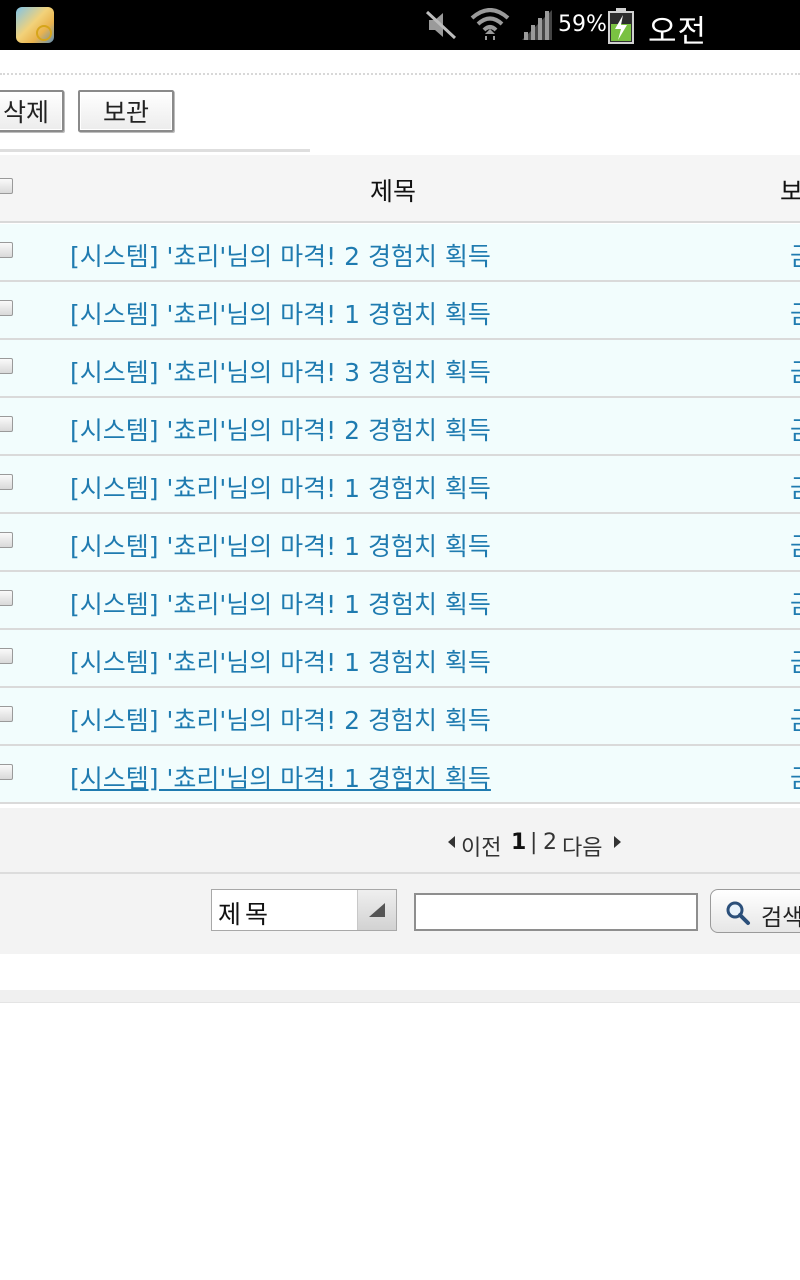 The height and width of the screenshot is (1280, 800). I want to click on status-bar: 59% 오전 12:14, so click(400, 43).